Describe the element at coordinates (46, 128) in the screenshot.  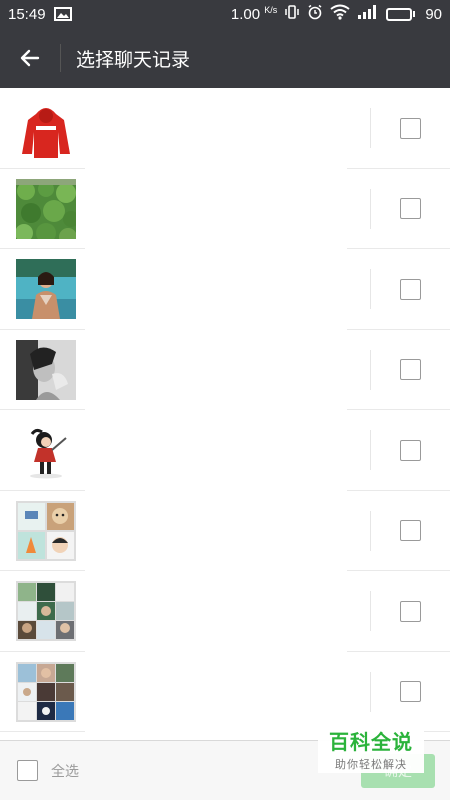
I see `red-hoodie-avatar` at that location.